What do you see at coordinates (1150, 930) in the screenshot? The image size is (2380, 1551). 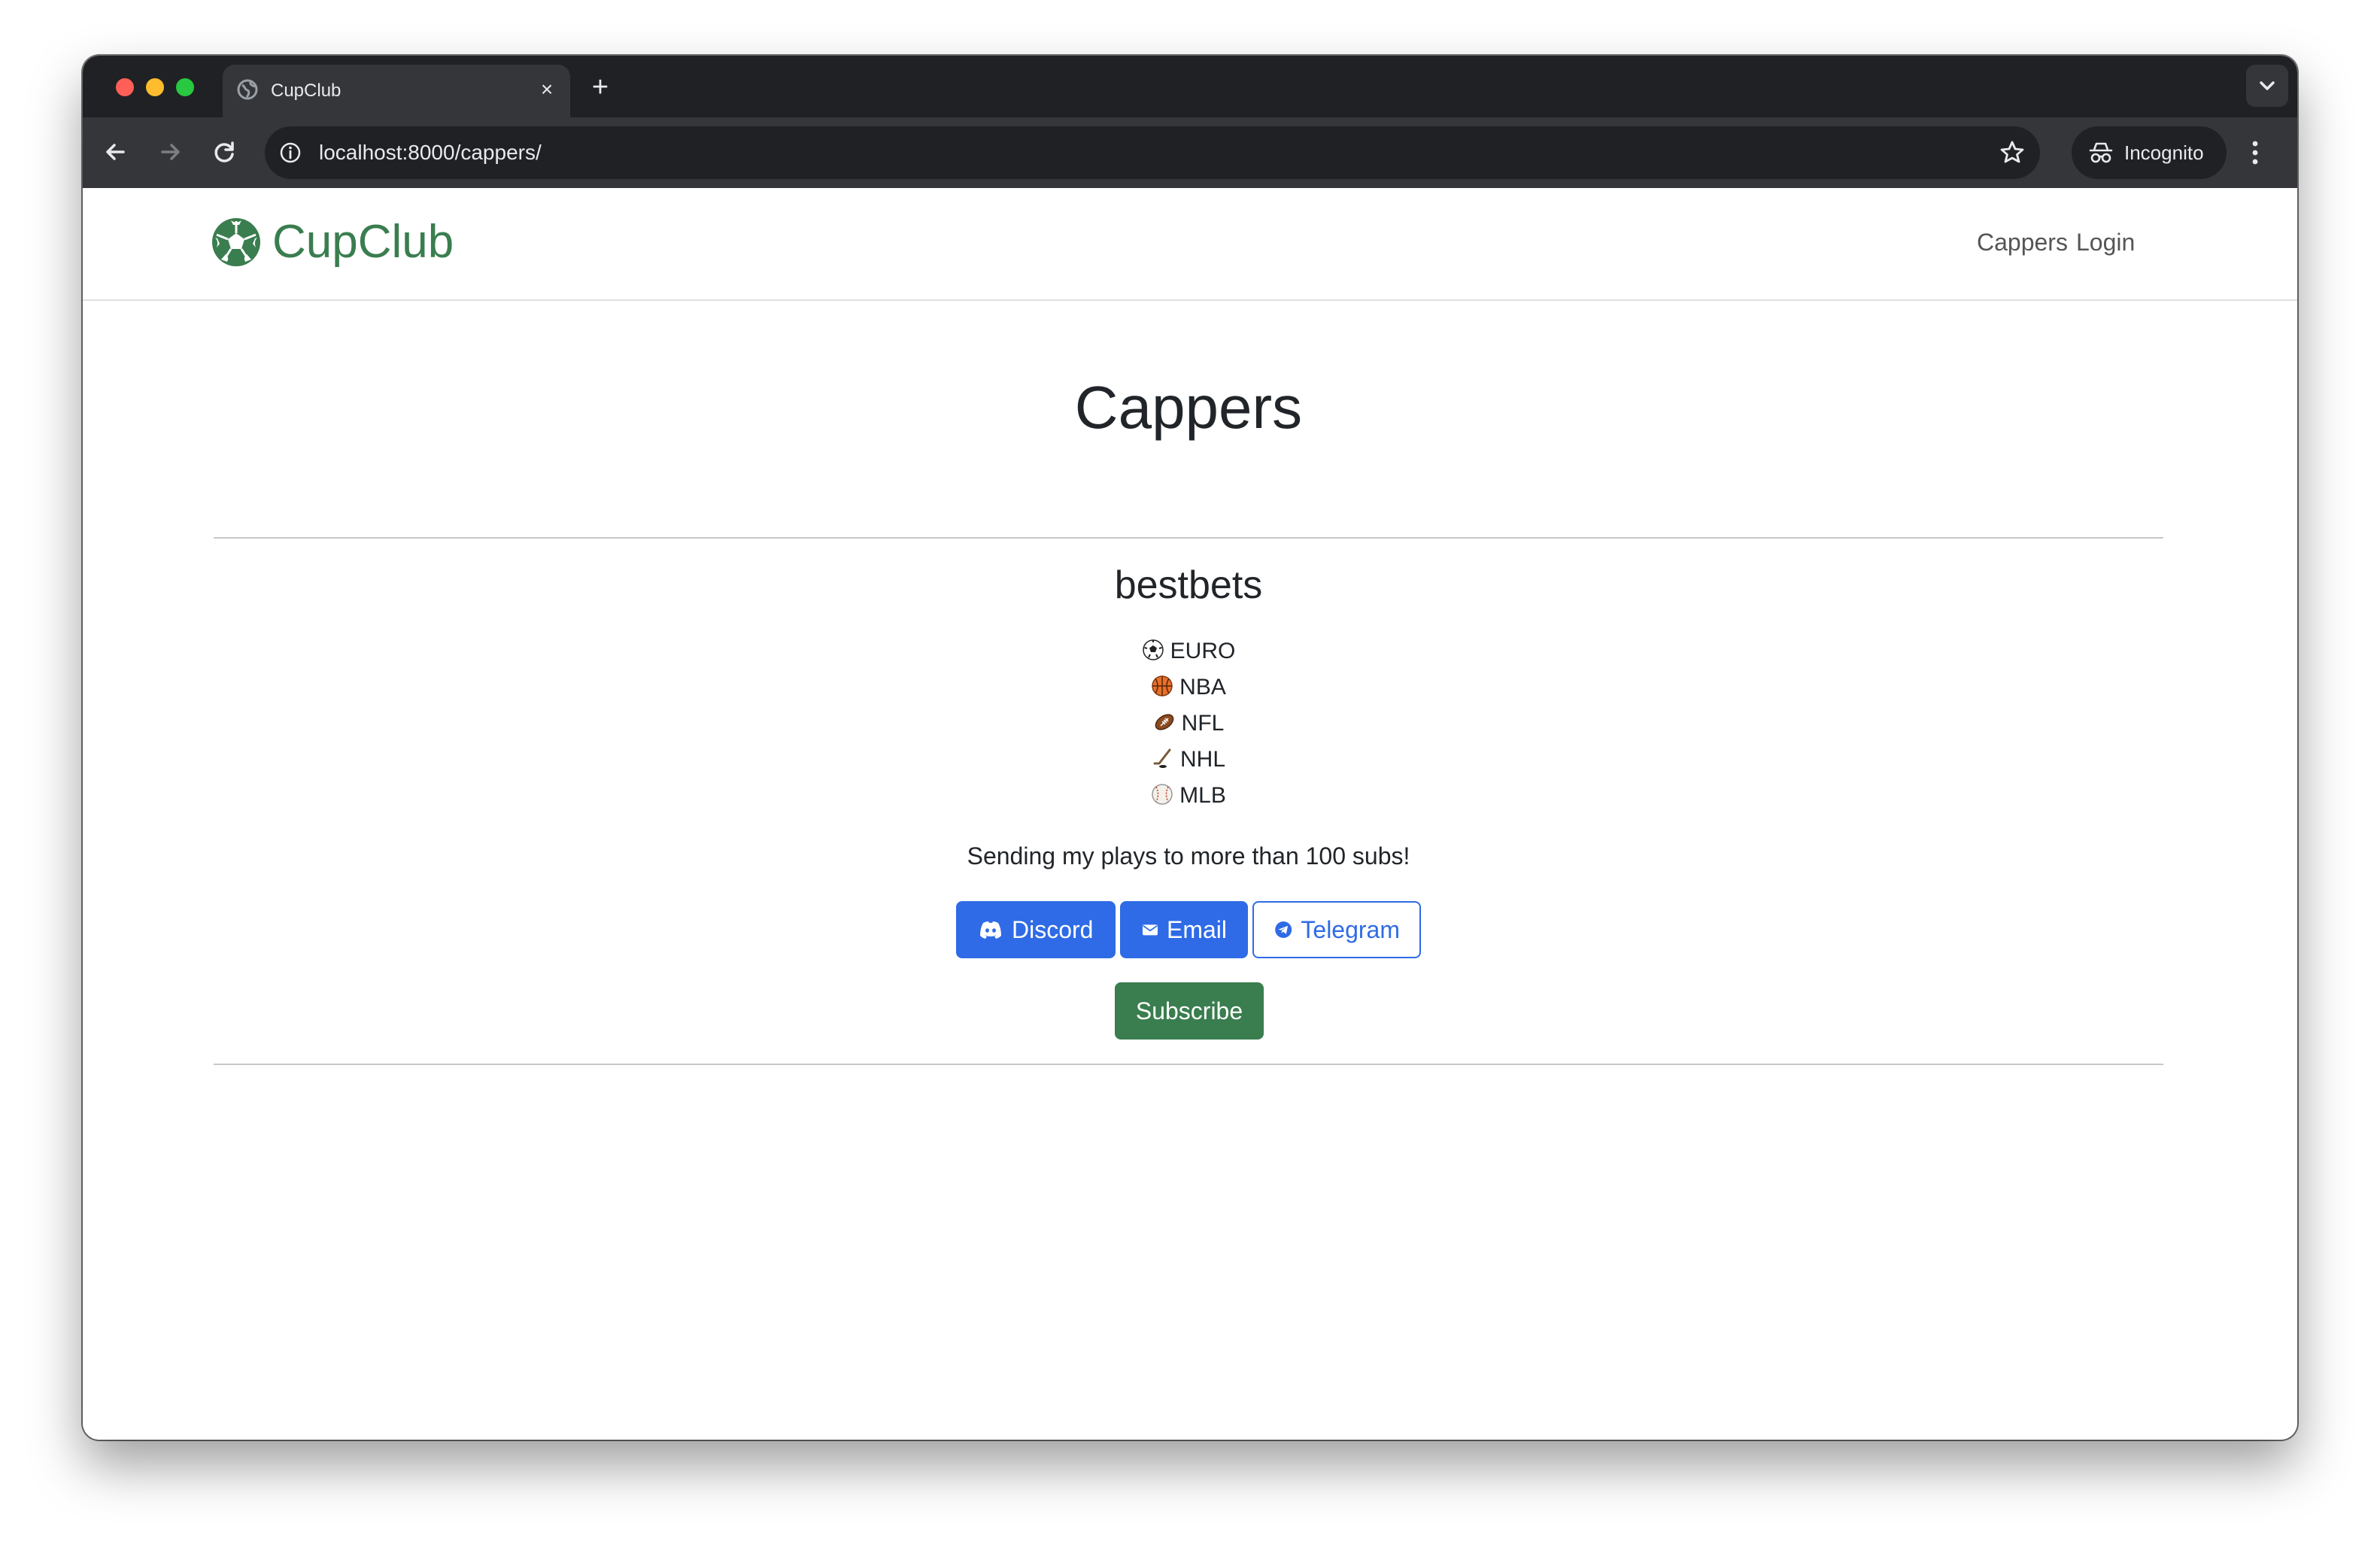 I see `envelope-icon` at bounding box center [1150, 930].